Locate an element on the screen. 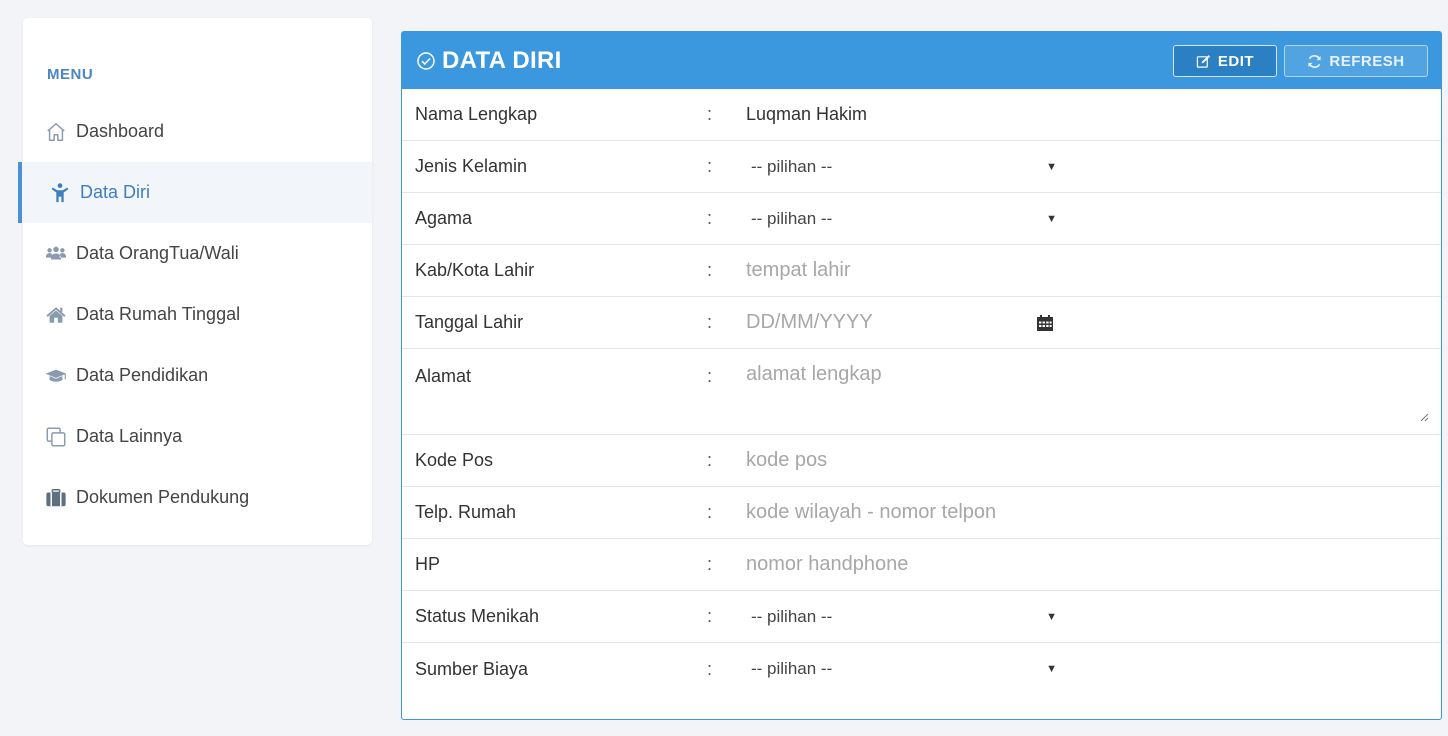  nama-lengkap-value: Luqman Hakim is located at coordinates (807, 114).